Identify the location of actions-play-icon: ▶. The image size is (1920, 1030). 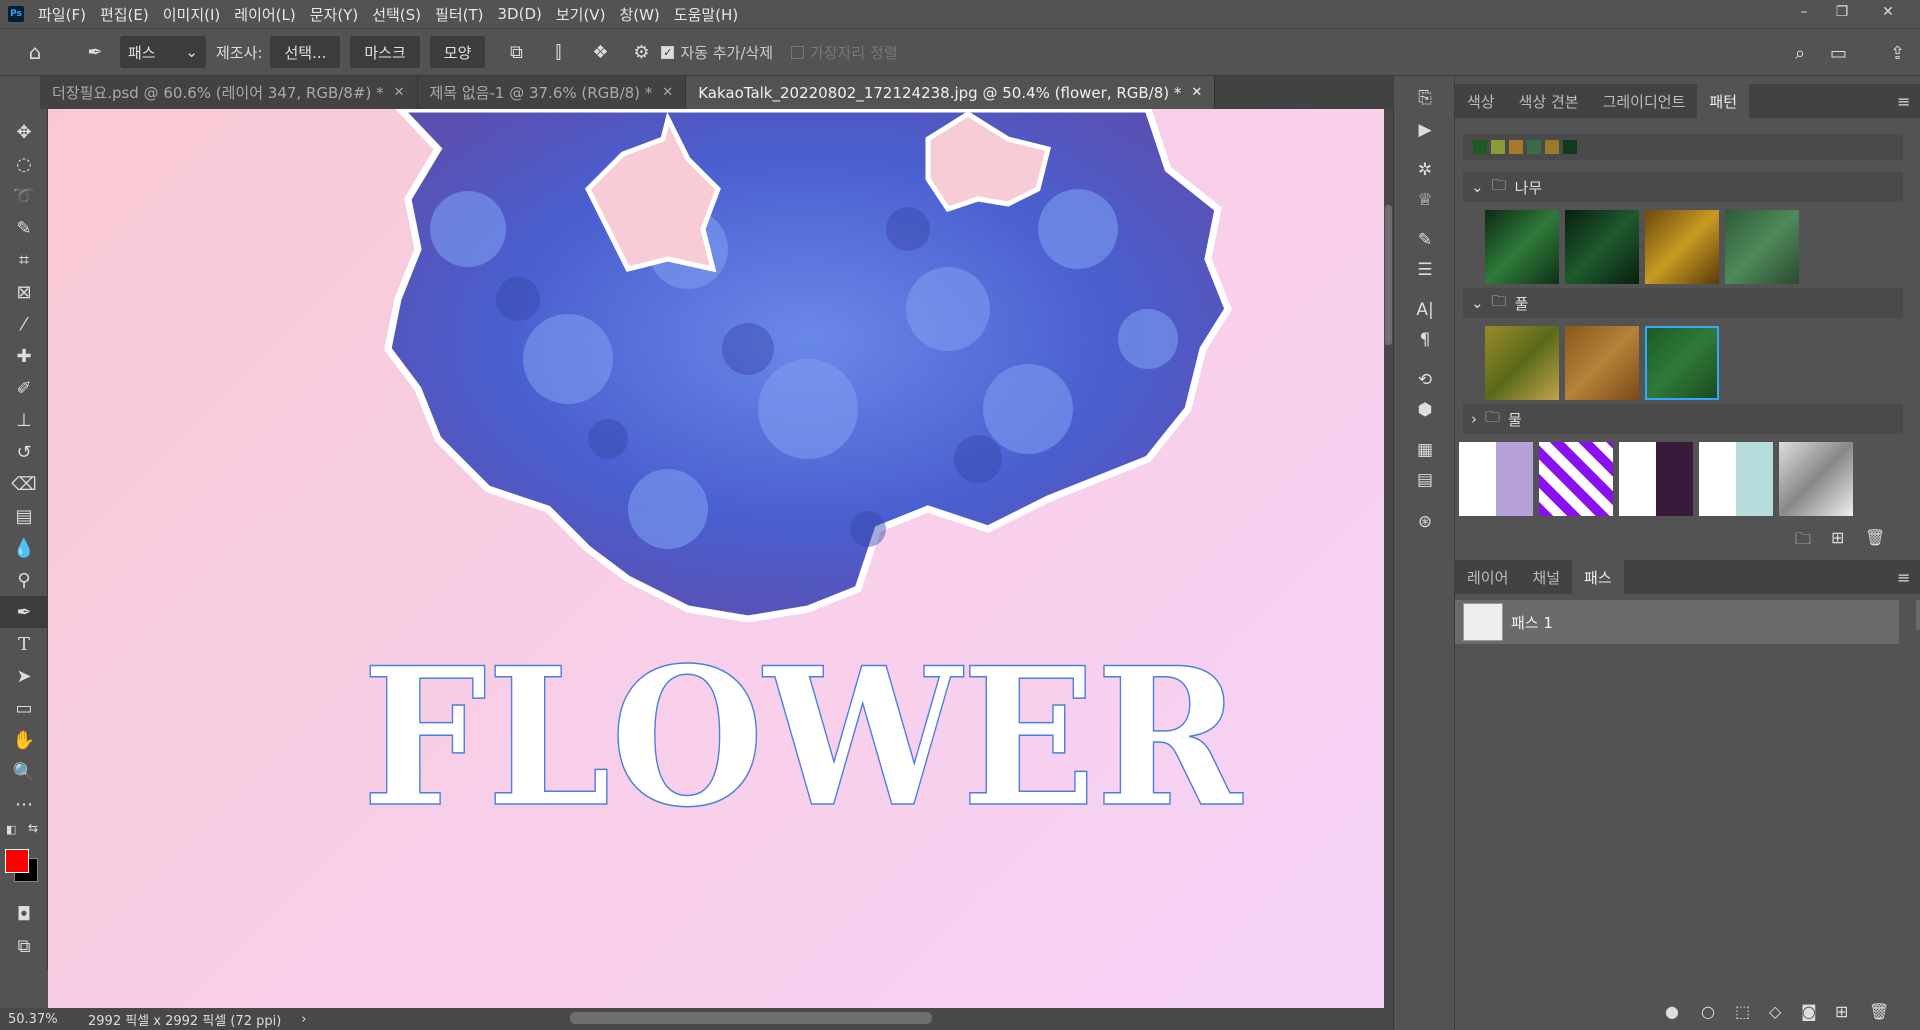
(1425, 130).